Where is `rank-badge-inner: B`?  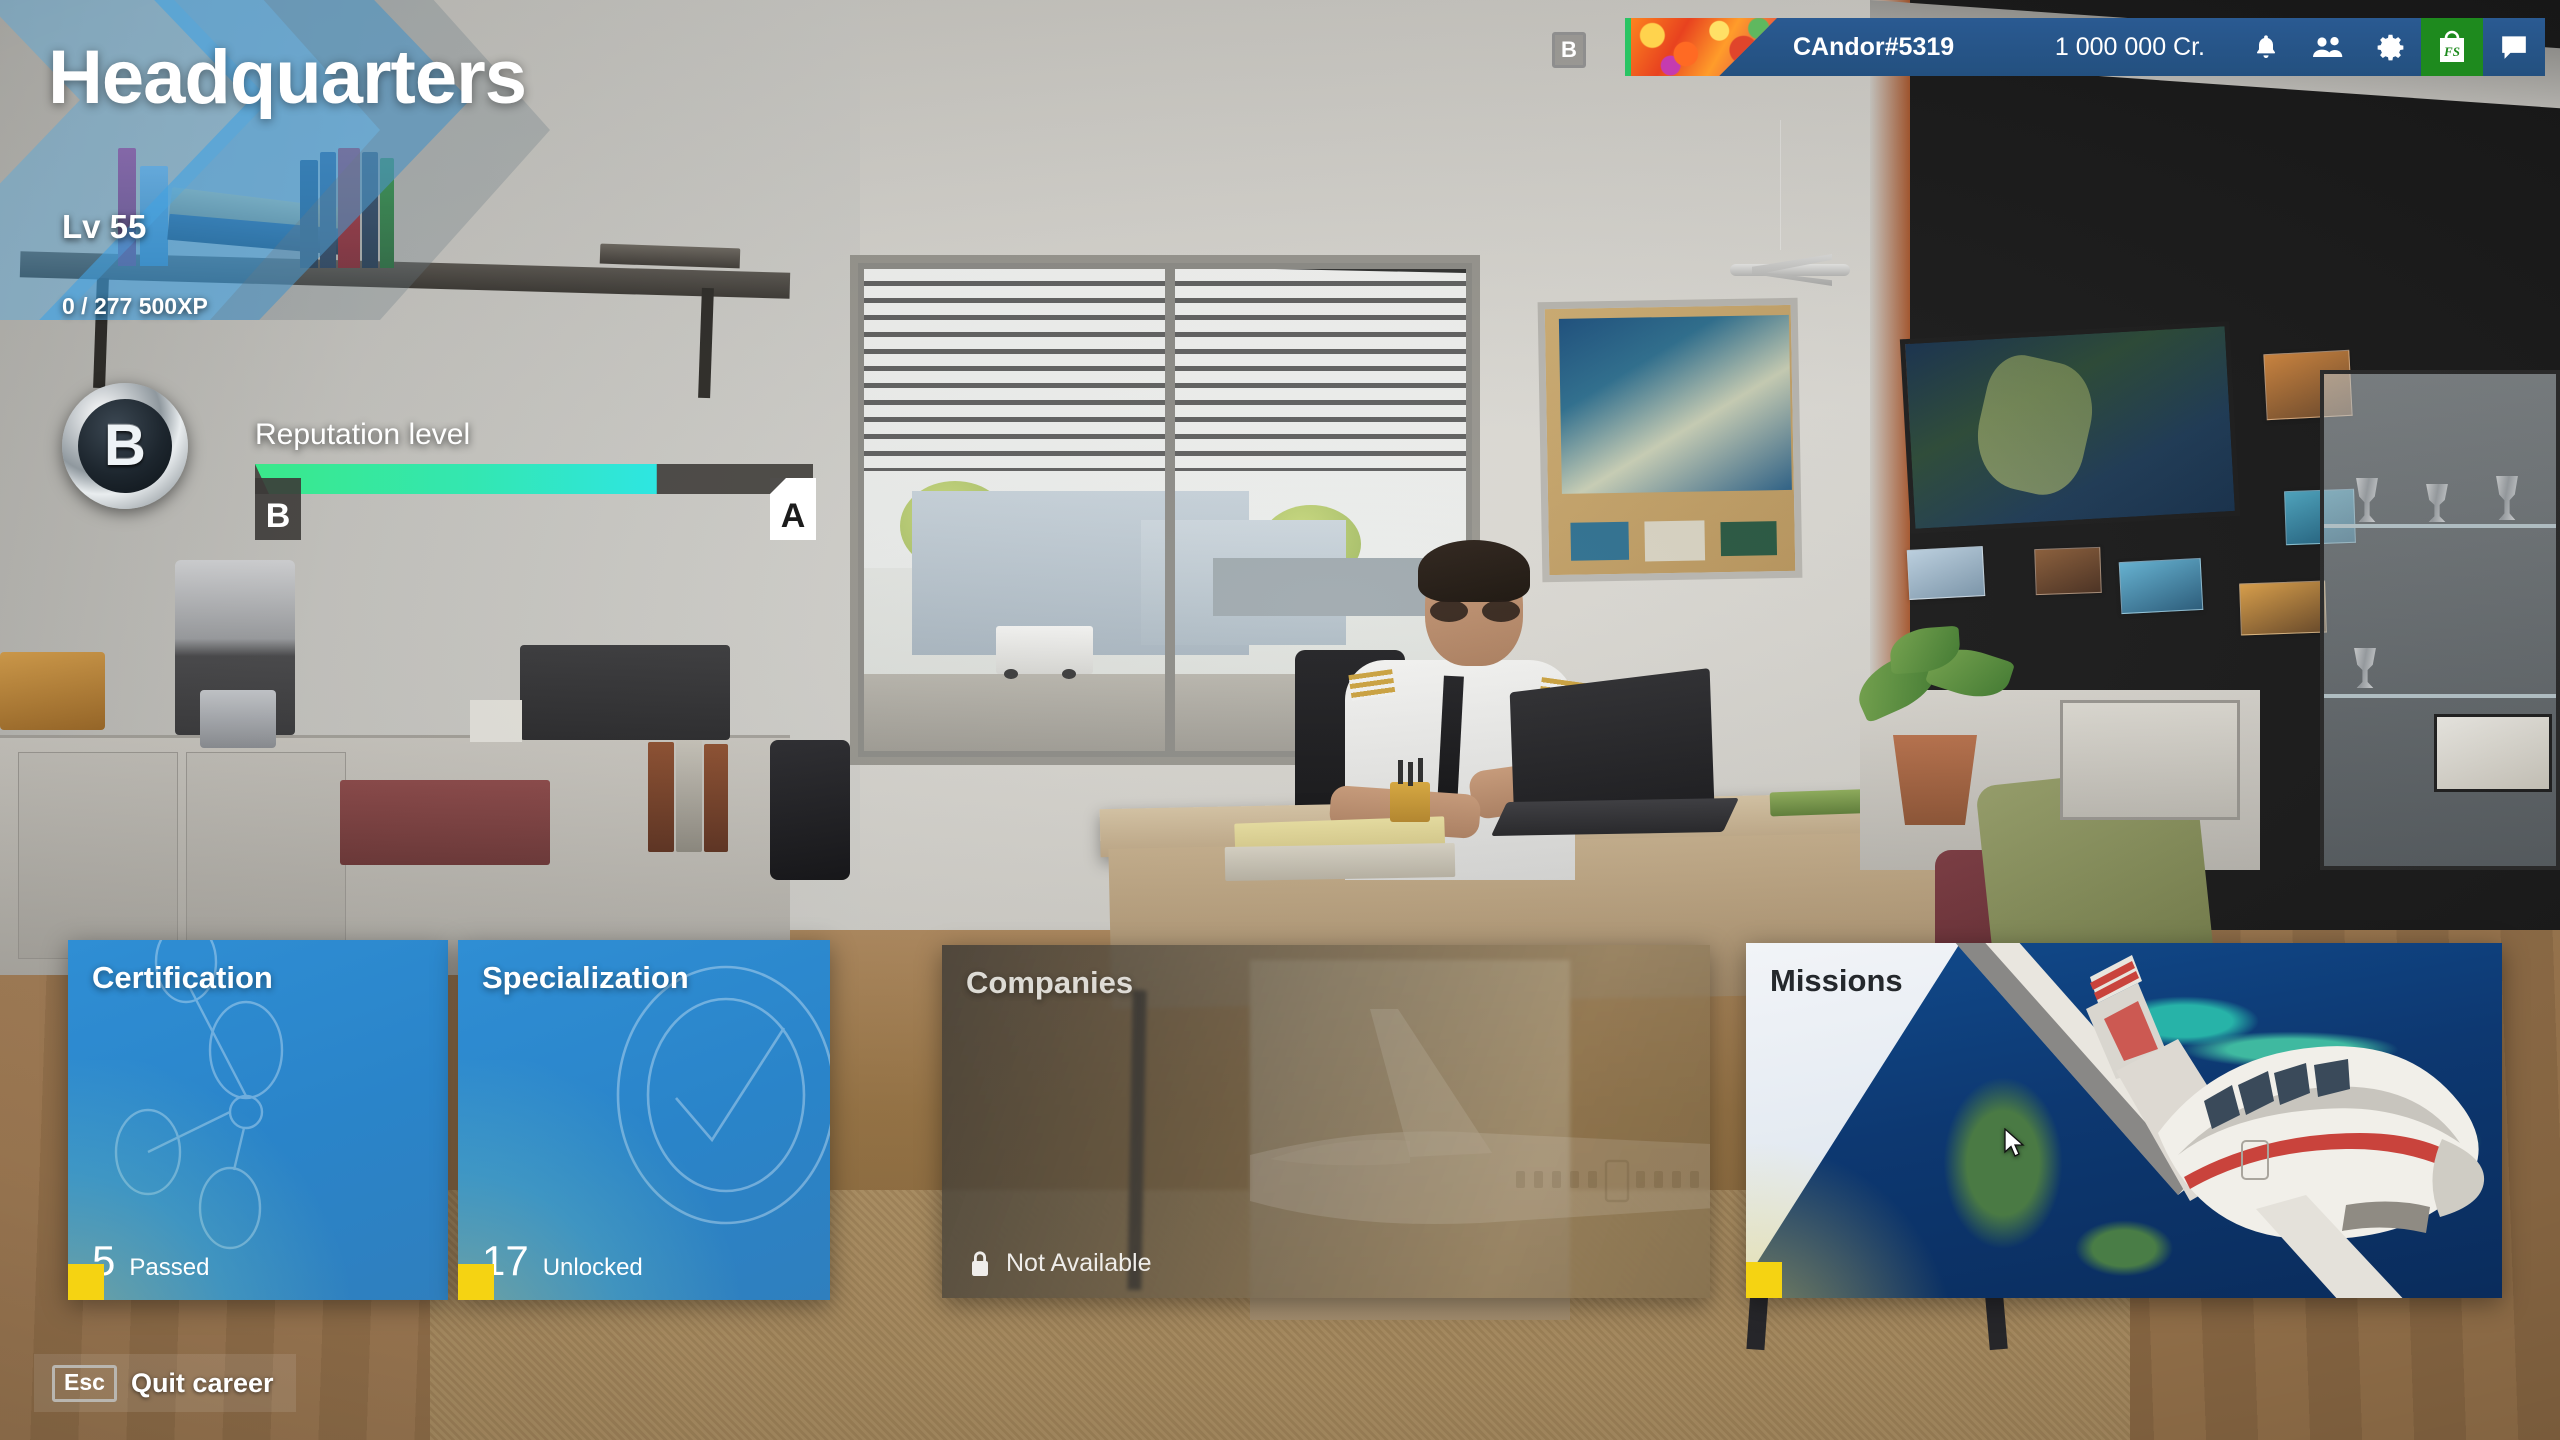 rank-badge-inner: B is located at coordinates (125, 446).